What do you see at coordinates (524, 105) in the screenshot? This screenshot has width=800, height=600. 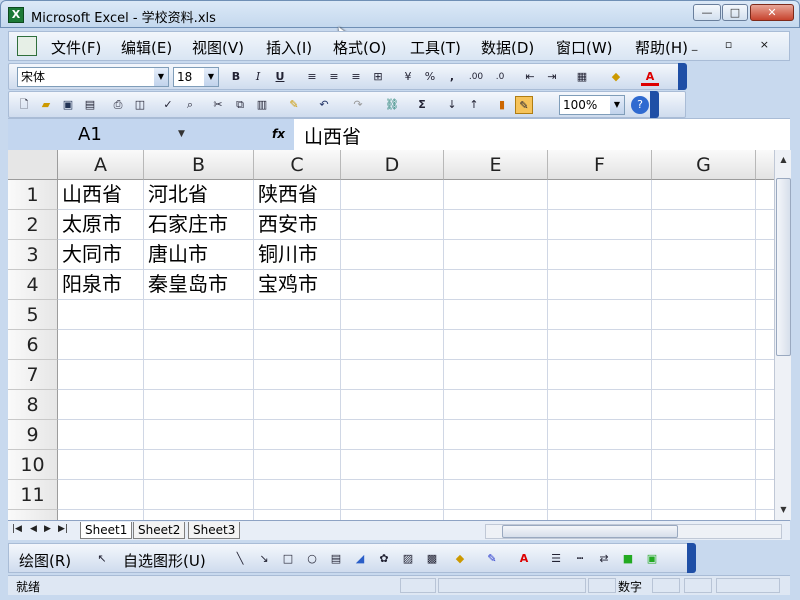 I see `drawing-icon: ✎` at bounding box center [524, 105].